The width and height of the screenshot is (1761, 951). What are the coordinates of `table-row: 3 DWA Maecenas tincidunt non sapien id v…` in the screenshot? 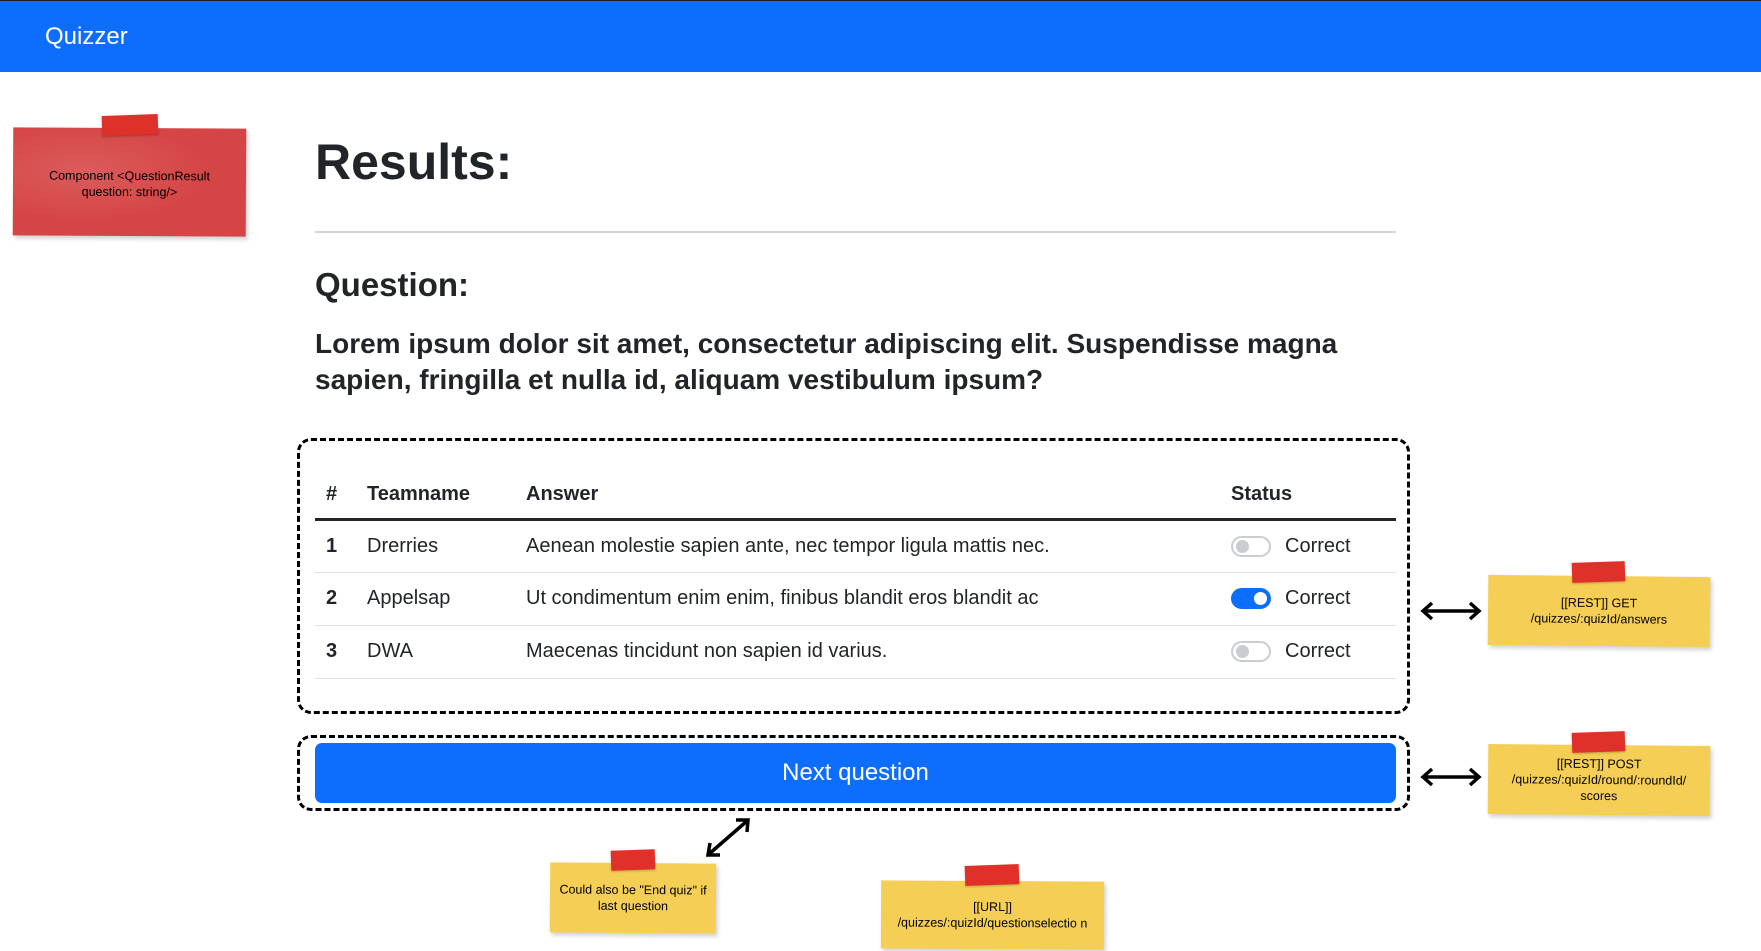 It's located at (855, 652).